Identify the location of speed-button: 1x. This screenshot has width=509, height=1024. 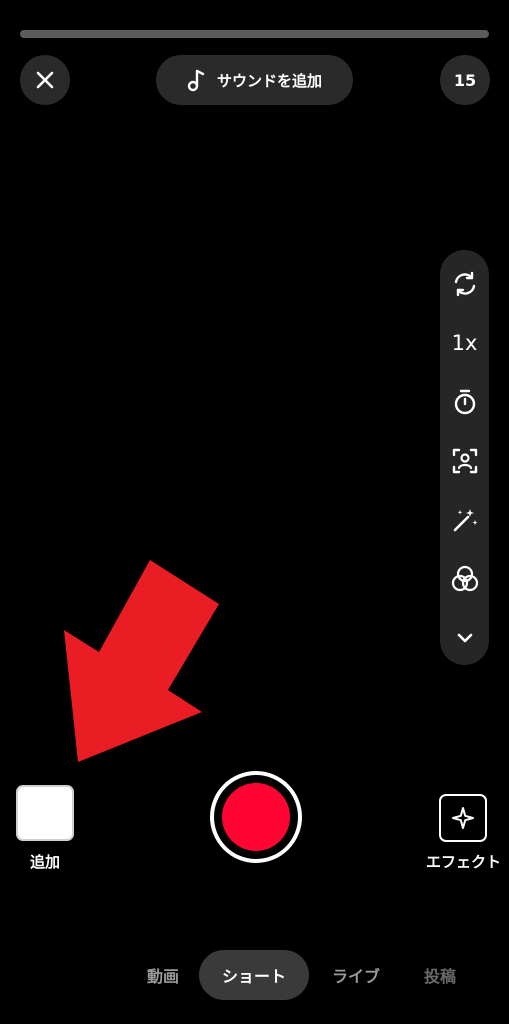
(464, 343).